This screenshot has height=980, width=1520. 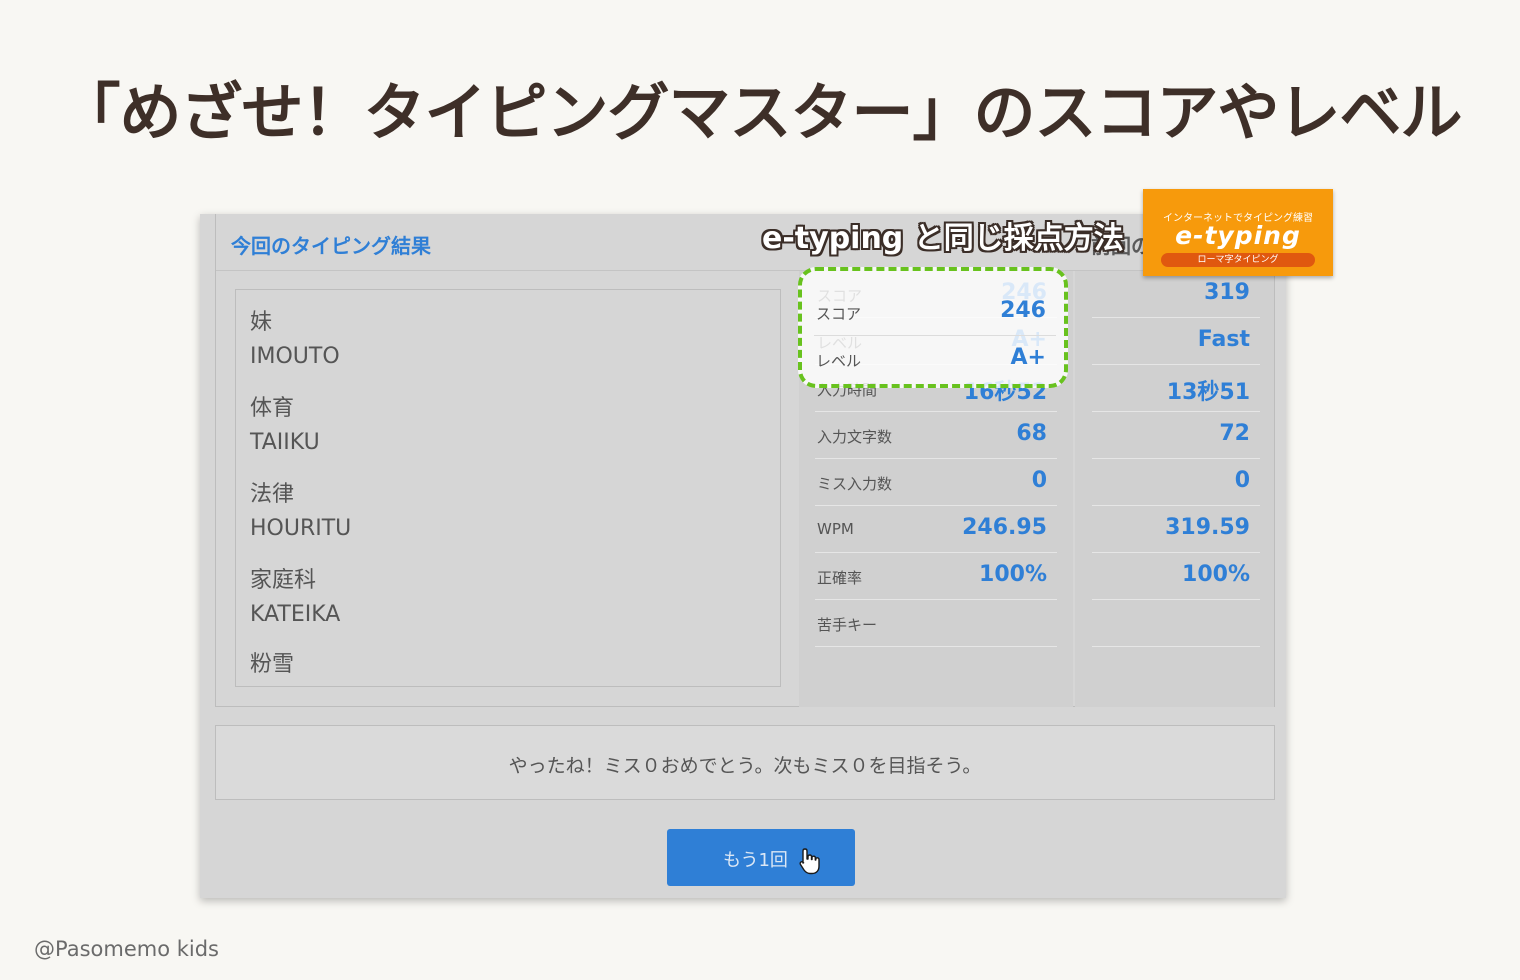 I want to click on message-box: やったね！ミス０おめでとう。次もミス０を目指そう。, so click(x=745, y=762).